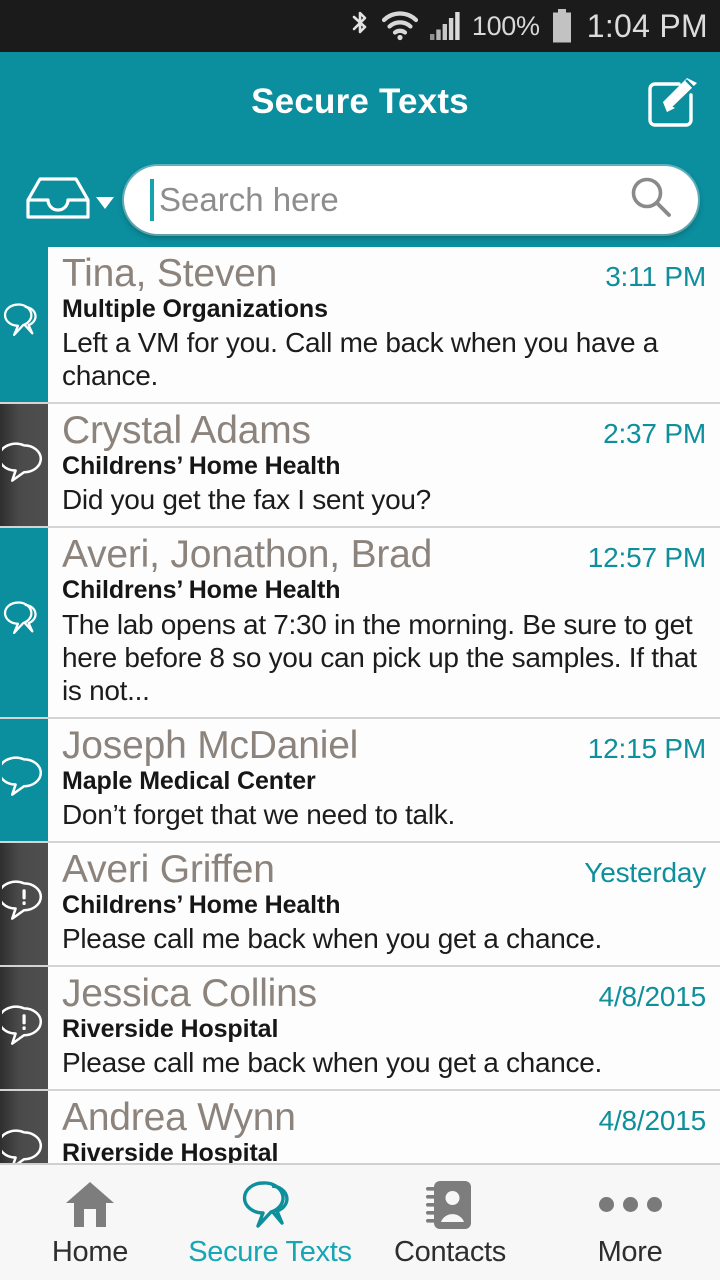  I want to click on conversation-header-line: Crystal Adams 2:37 PM, so click(384, 431).